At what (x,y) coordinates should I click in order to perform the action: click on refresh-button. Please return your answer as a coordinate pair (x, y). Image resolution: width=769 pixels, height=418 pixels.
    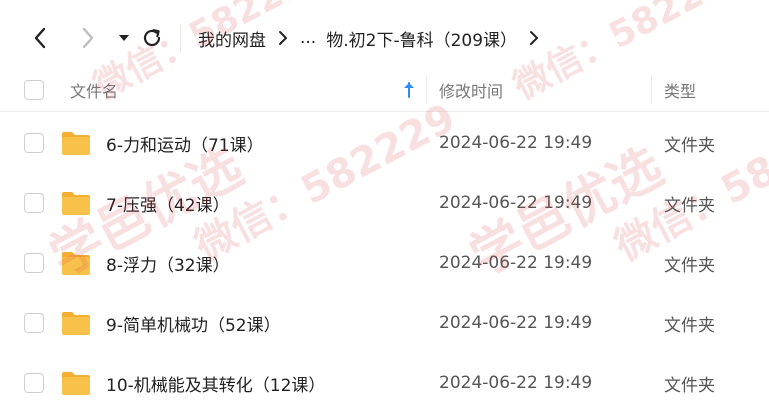
    Looking at the image, I should click on (152, 38).